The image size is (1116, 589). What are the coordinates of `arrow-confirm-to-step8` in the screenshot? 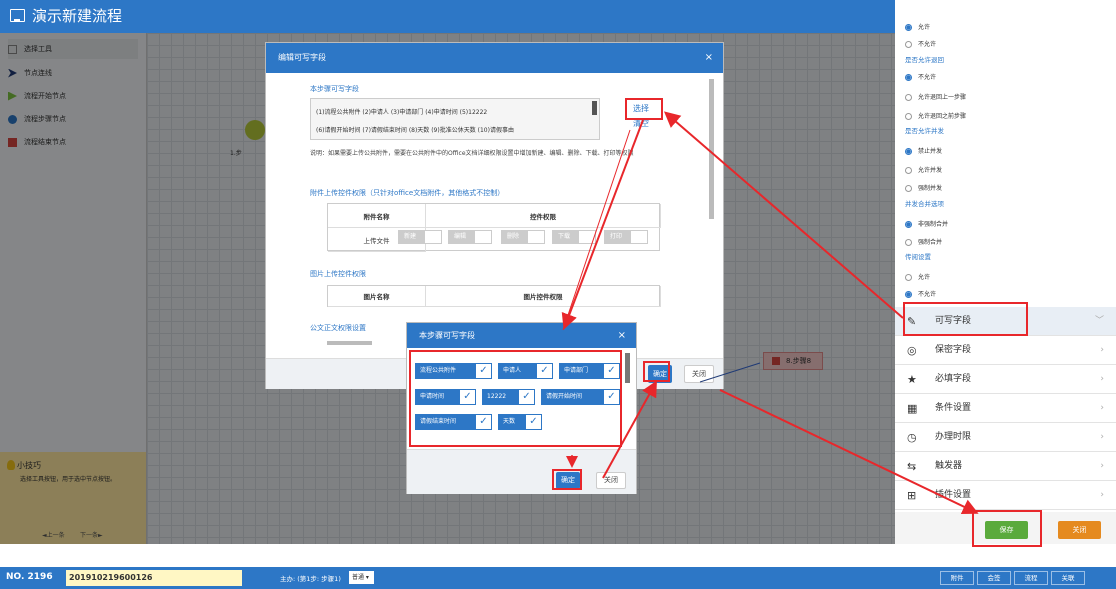 It's located at (730, 372).